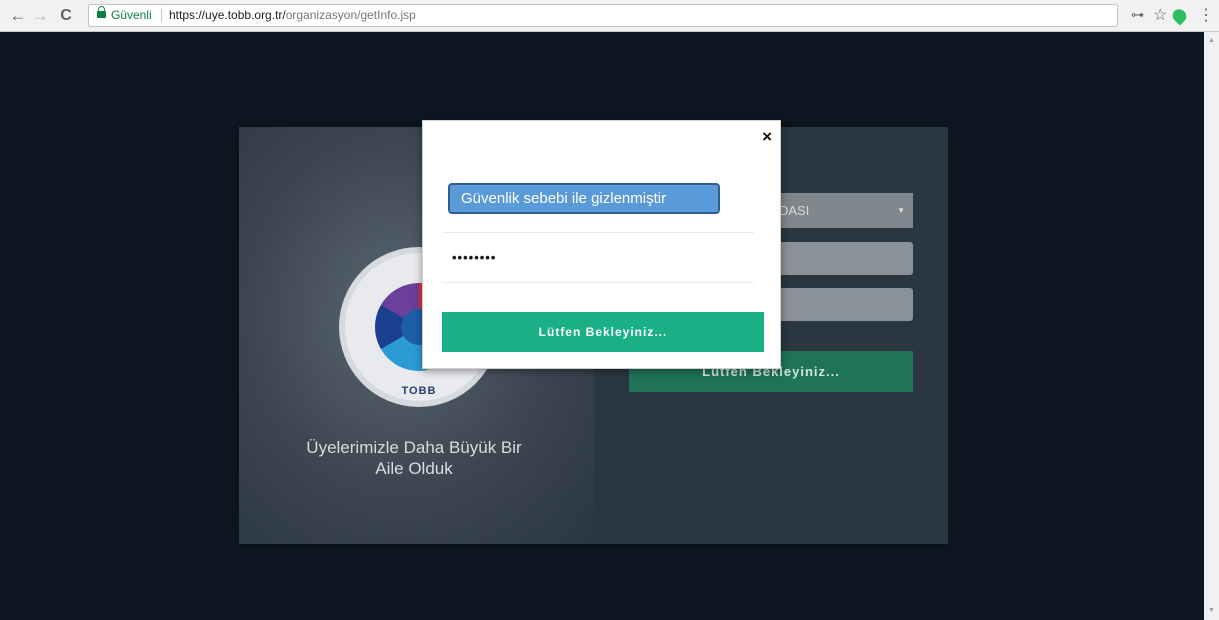 The width and height of the screenshot is (1219, 620). What do you see at coordinates (101, 12) in the screenshot?
I see `lock-icon` at bounding box center [101, 12].